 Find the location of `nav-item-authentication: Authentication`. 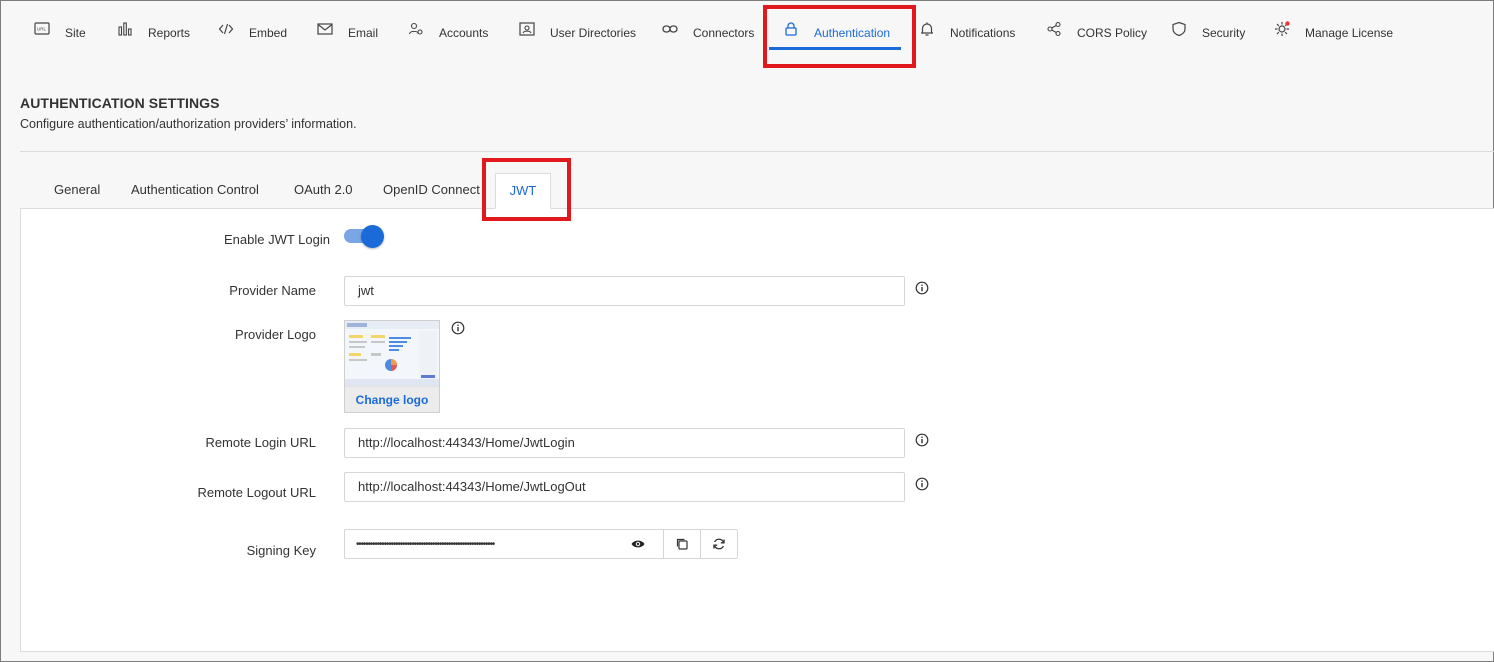

nav-item-authentication: Authentication is located at coordinates (836, 32).